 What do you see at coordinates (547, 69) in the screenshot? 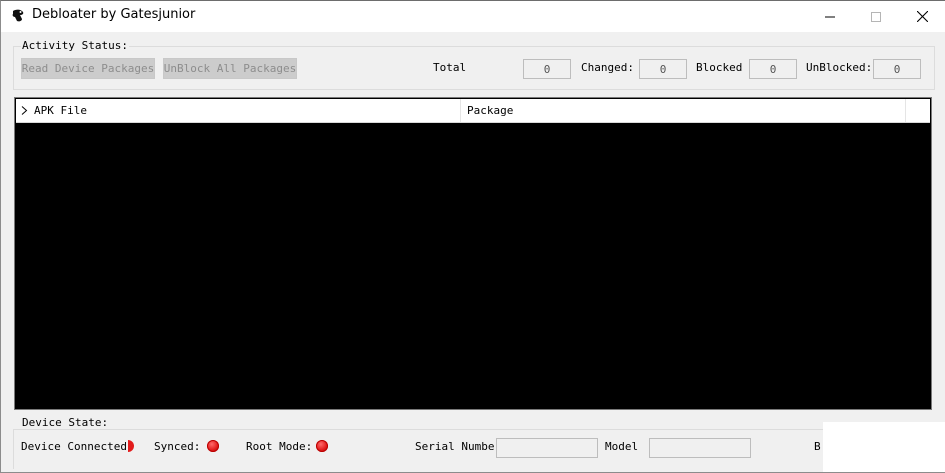
I see `total-count: 0` at bounding box center [547, 69].